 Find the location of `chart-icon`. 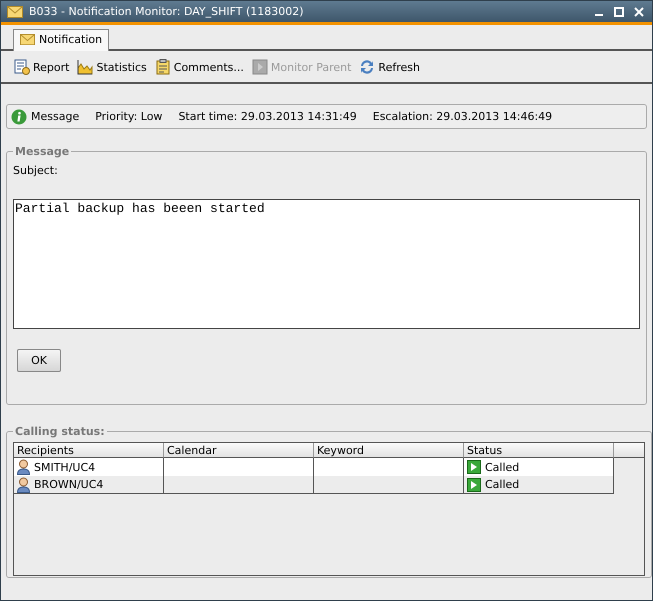

chart-icon is located at coordinates (85, 67).